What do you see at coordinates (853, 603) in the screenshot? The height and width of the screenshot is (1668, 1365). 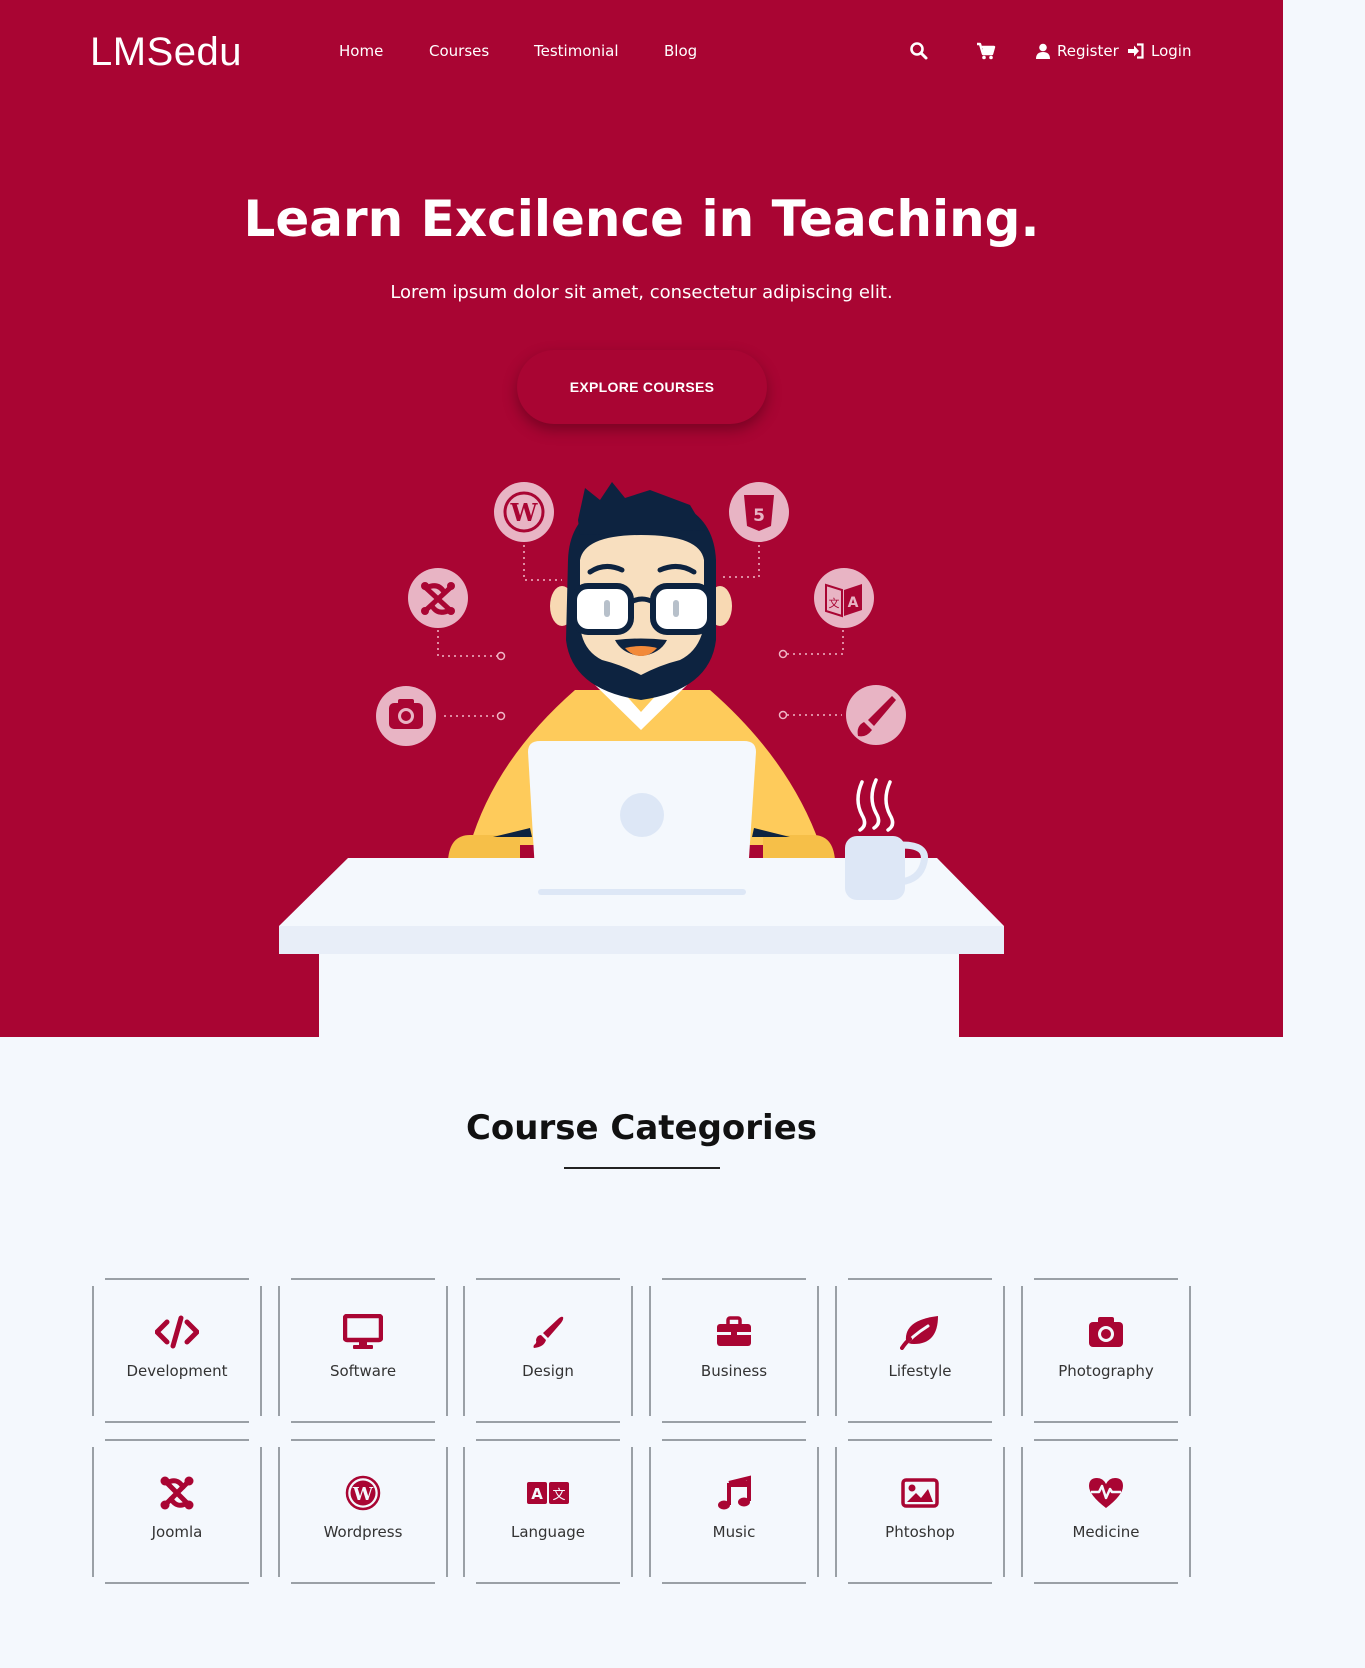 I see `svg-text: A` at bounding box center [853, 603].